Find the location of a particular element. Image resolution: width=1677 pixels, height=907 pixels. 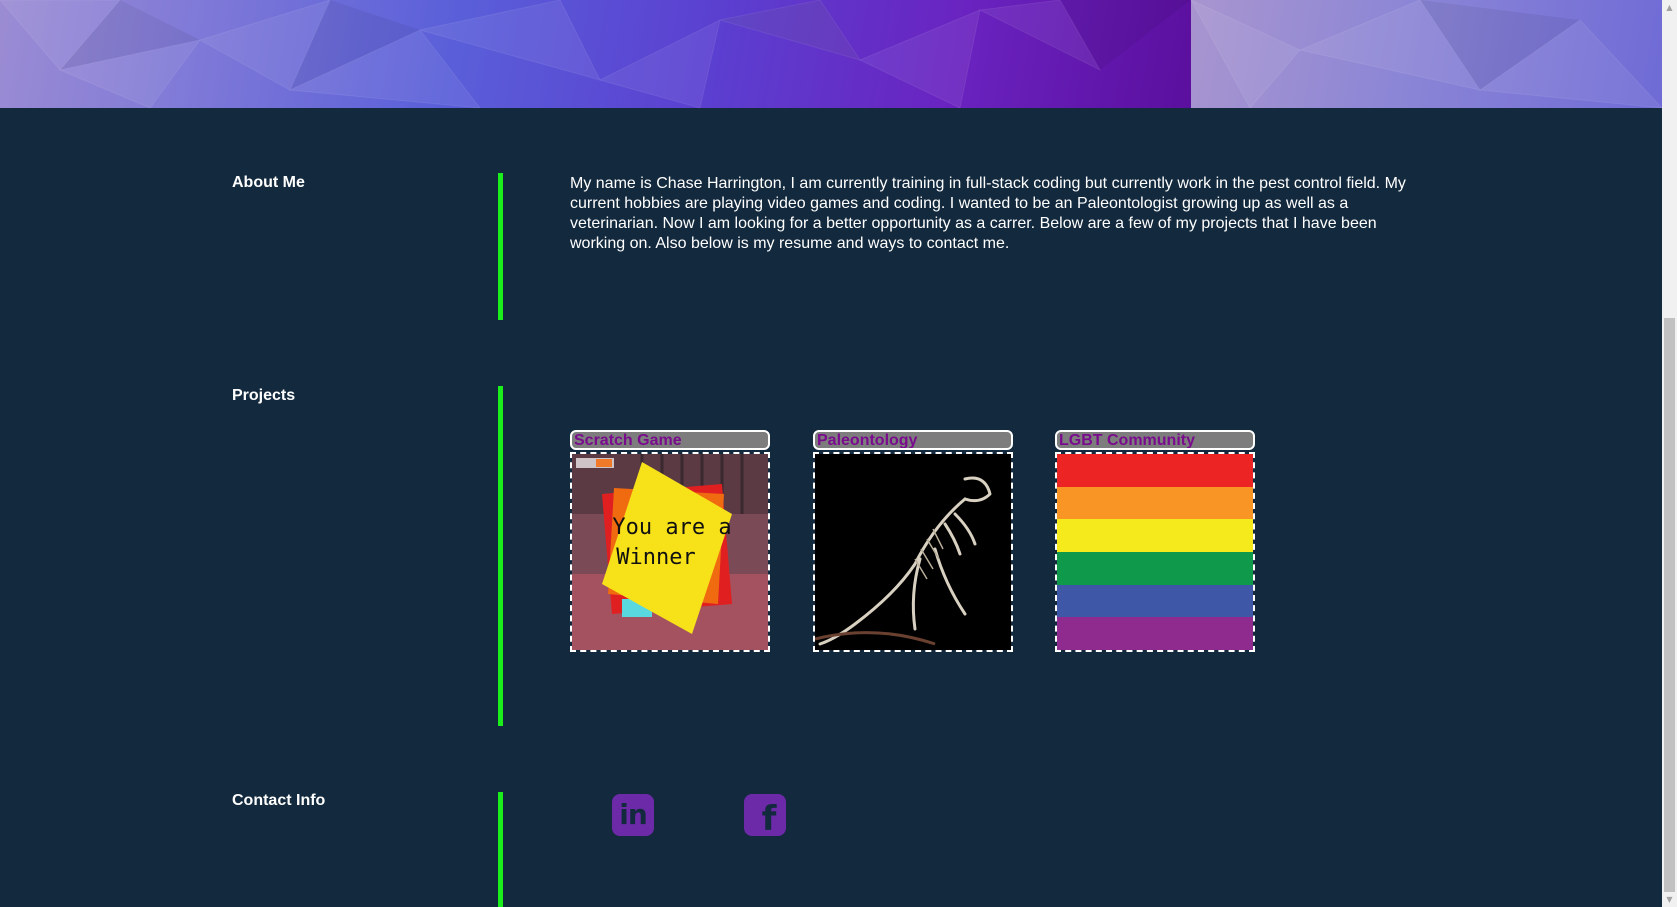

scroll-up-arrow: ▲ is located at coordinates (1669, 7).